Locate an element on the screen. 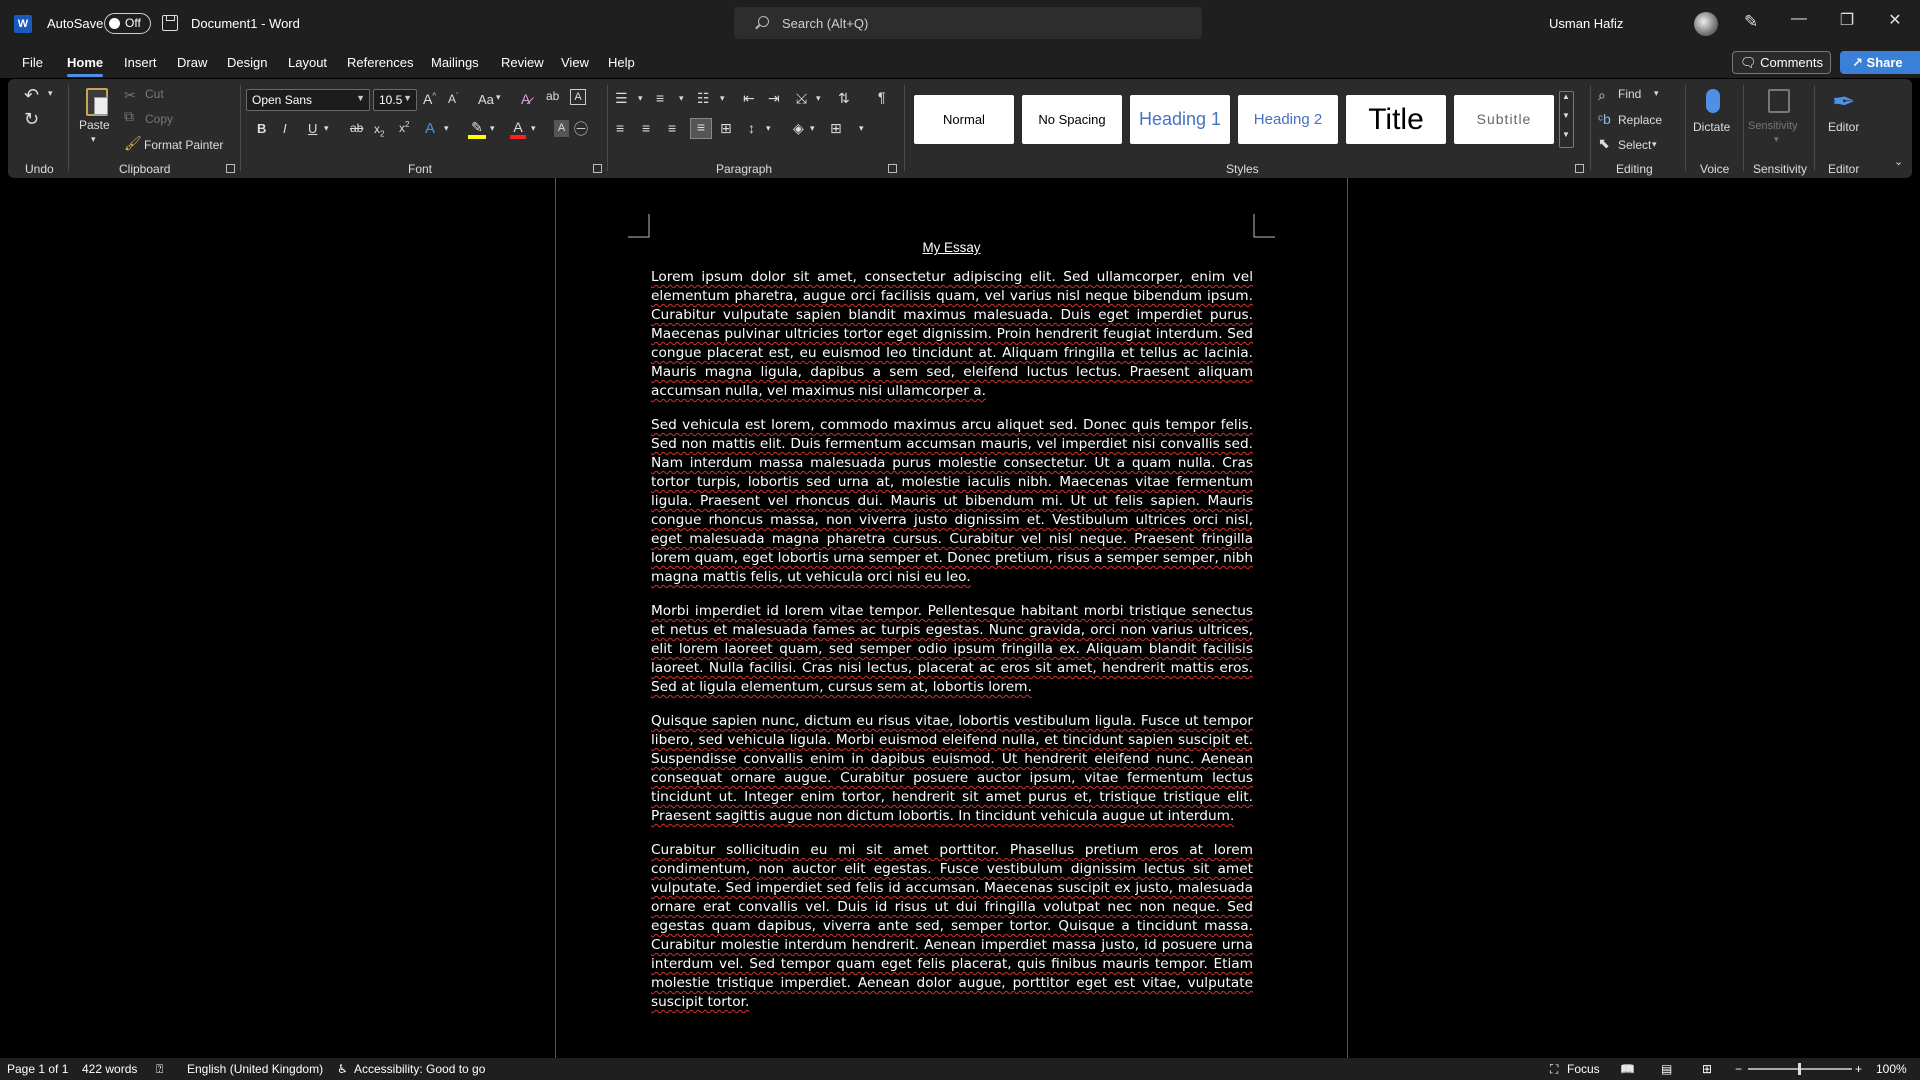 This screenshot has width=1920, height=1080. close-icon: ✕ is located at coordinates (1895, 20).